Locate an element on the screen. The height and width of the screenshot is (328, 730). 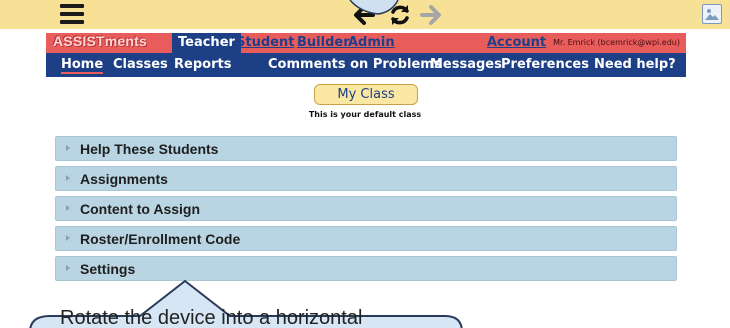
role-link-builder: Builder is located at coordinates (323, 42).